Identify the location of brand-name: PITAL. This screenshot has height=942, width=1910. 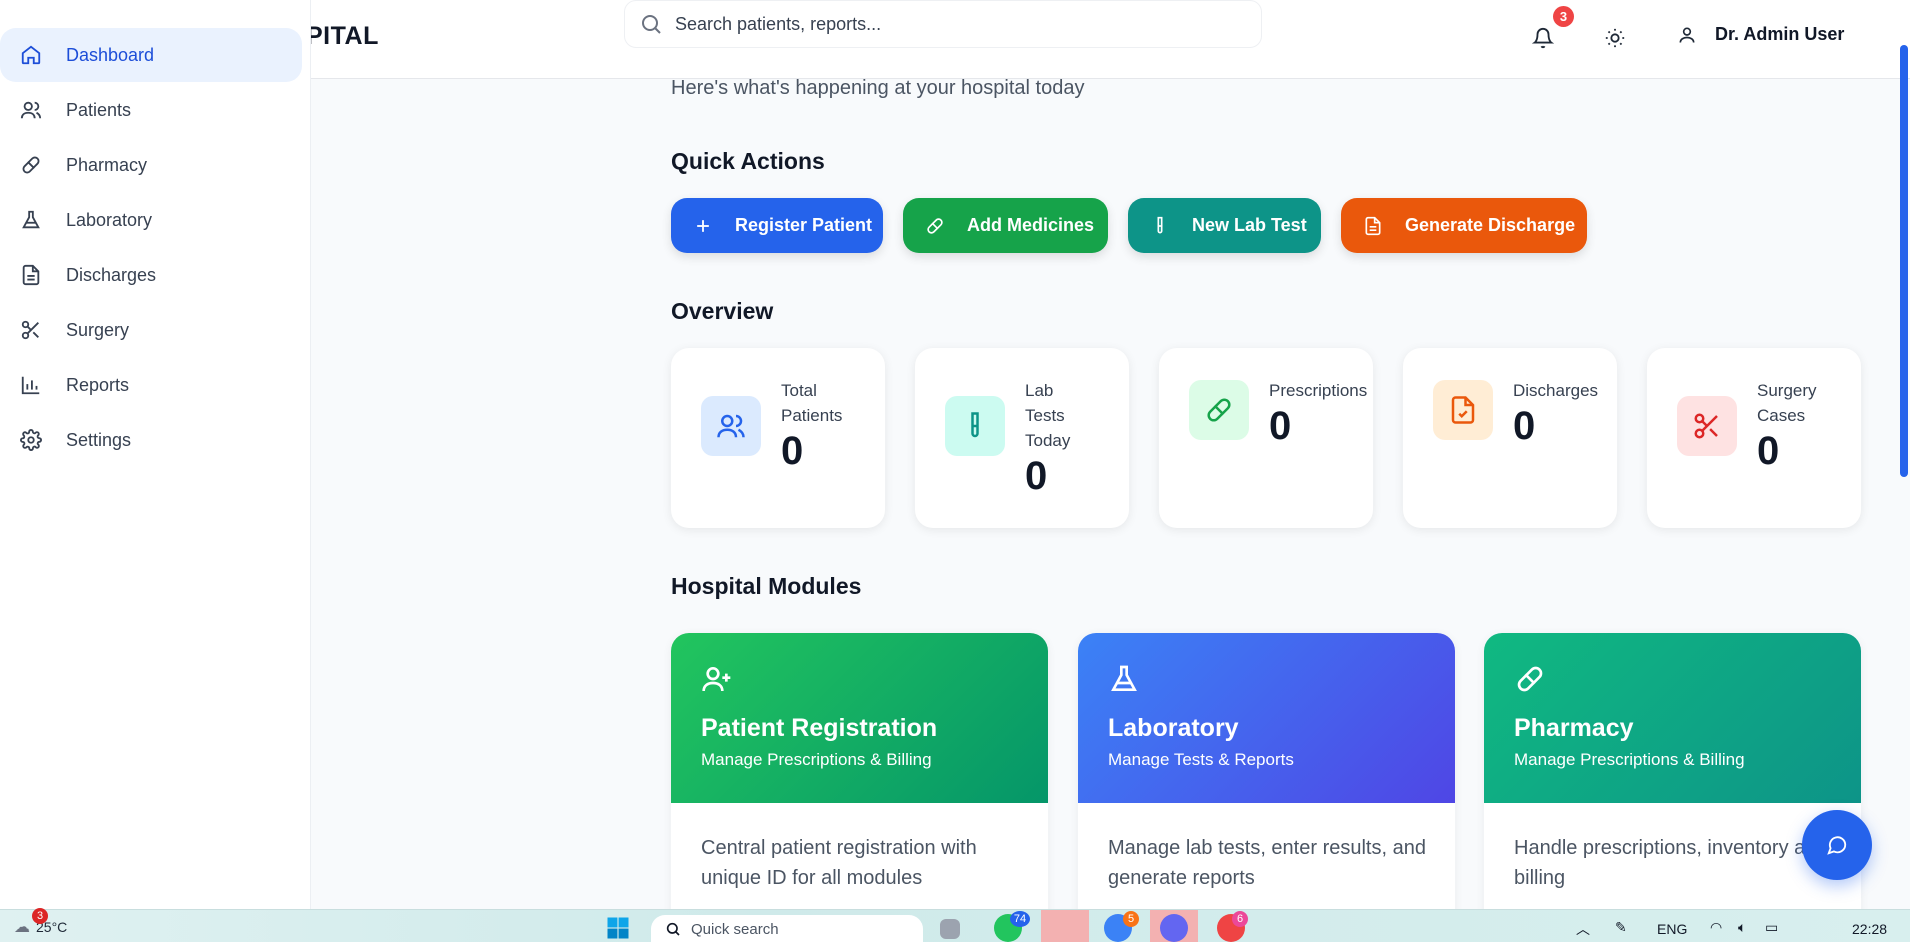
(342, 36).